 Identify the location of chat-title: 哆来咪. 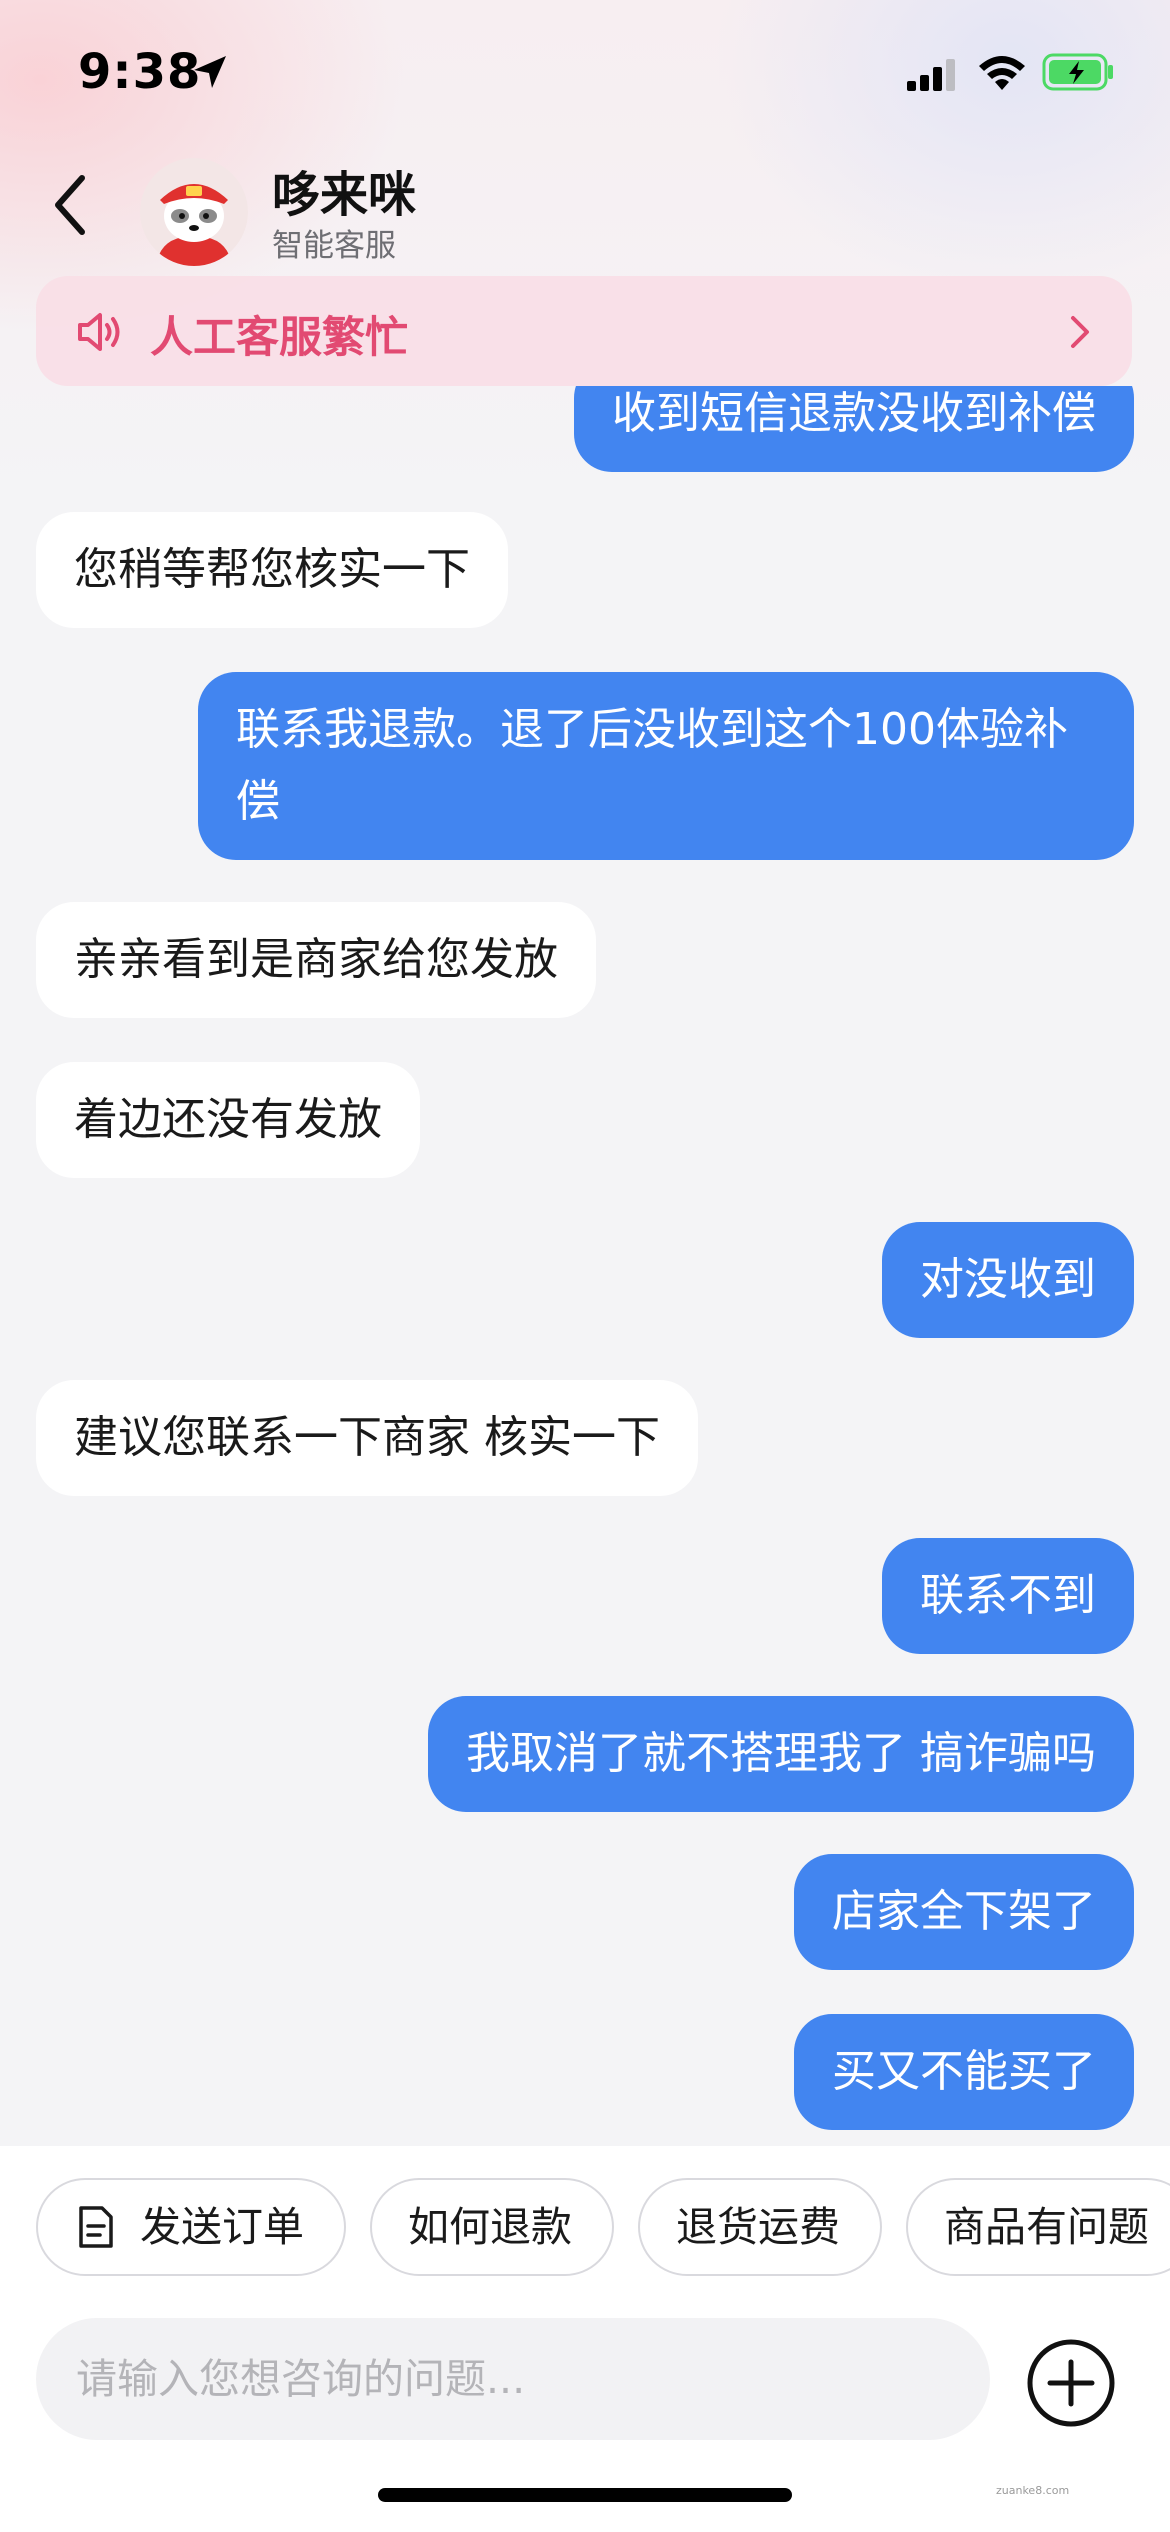
(344, 195).